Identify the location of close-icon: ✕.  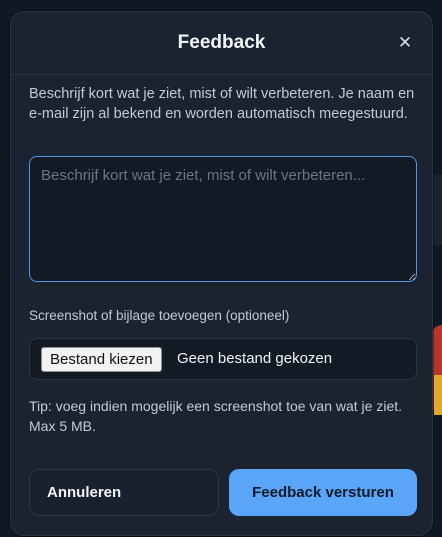
(405, 43).